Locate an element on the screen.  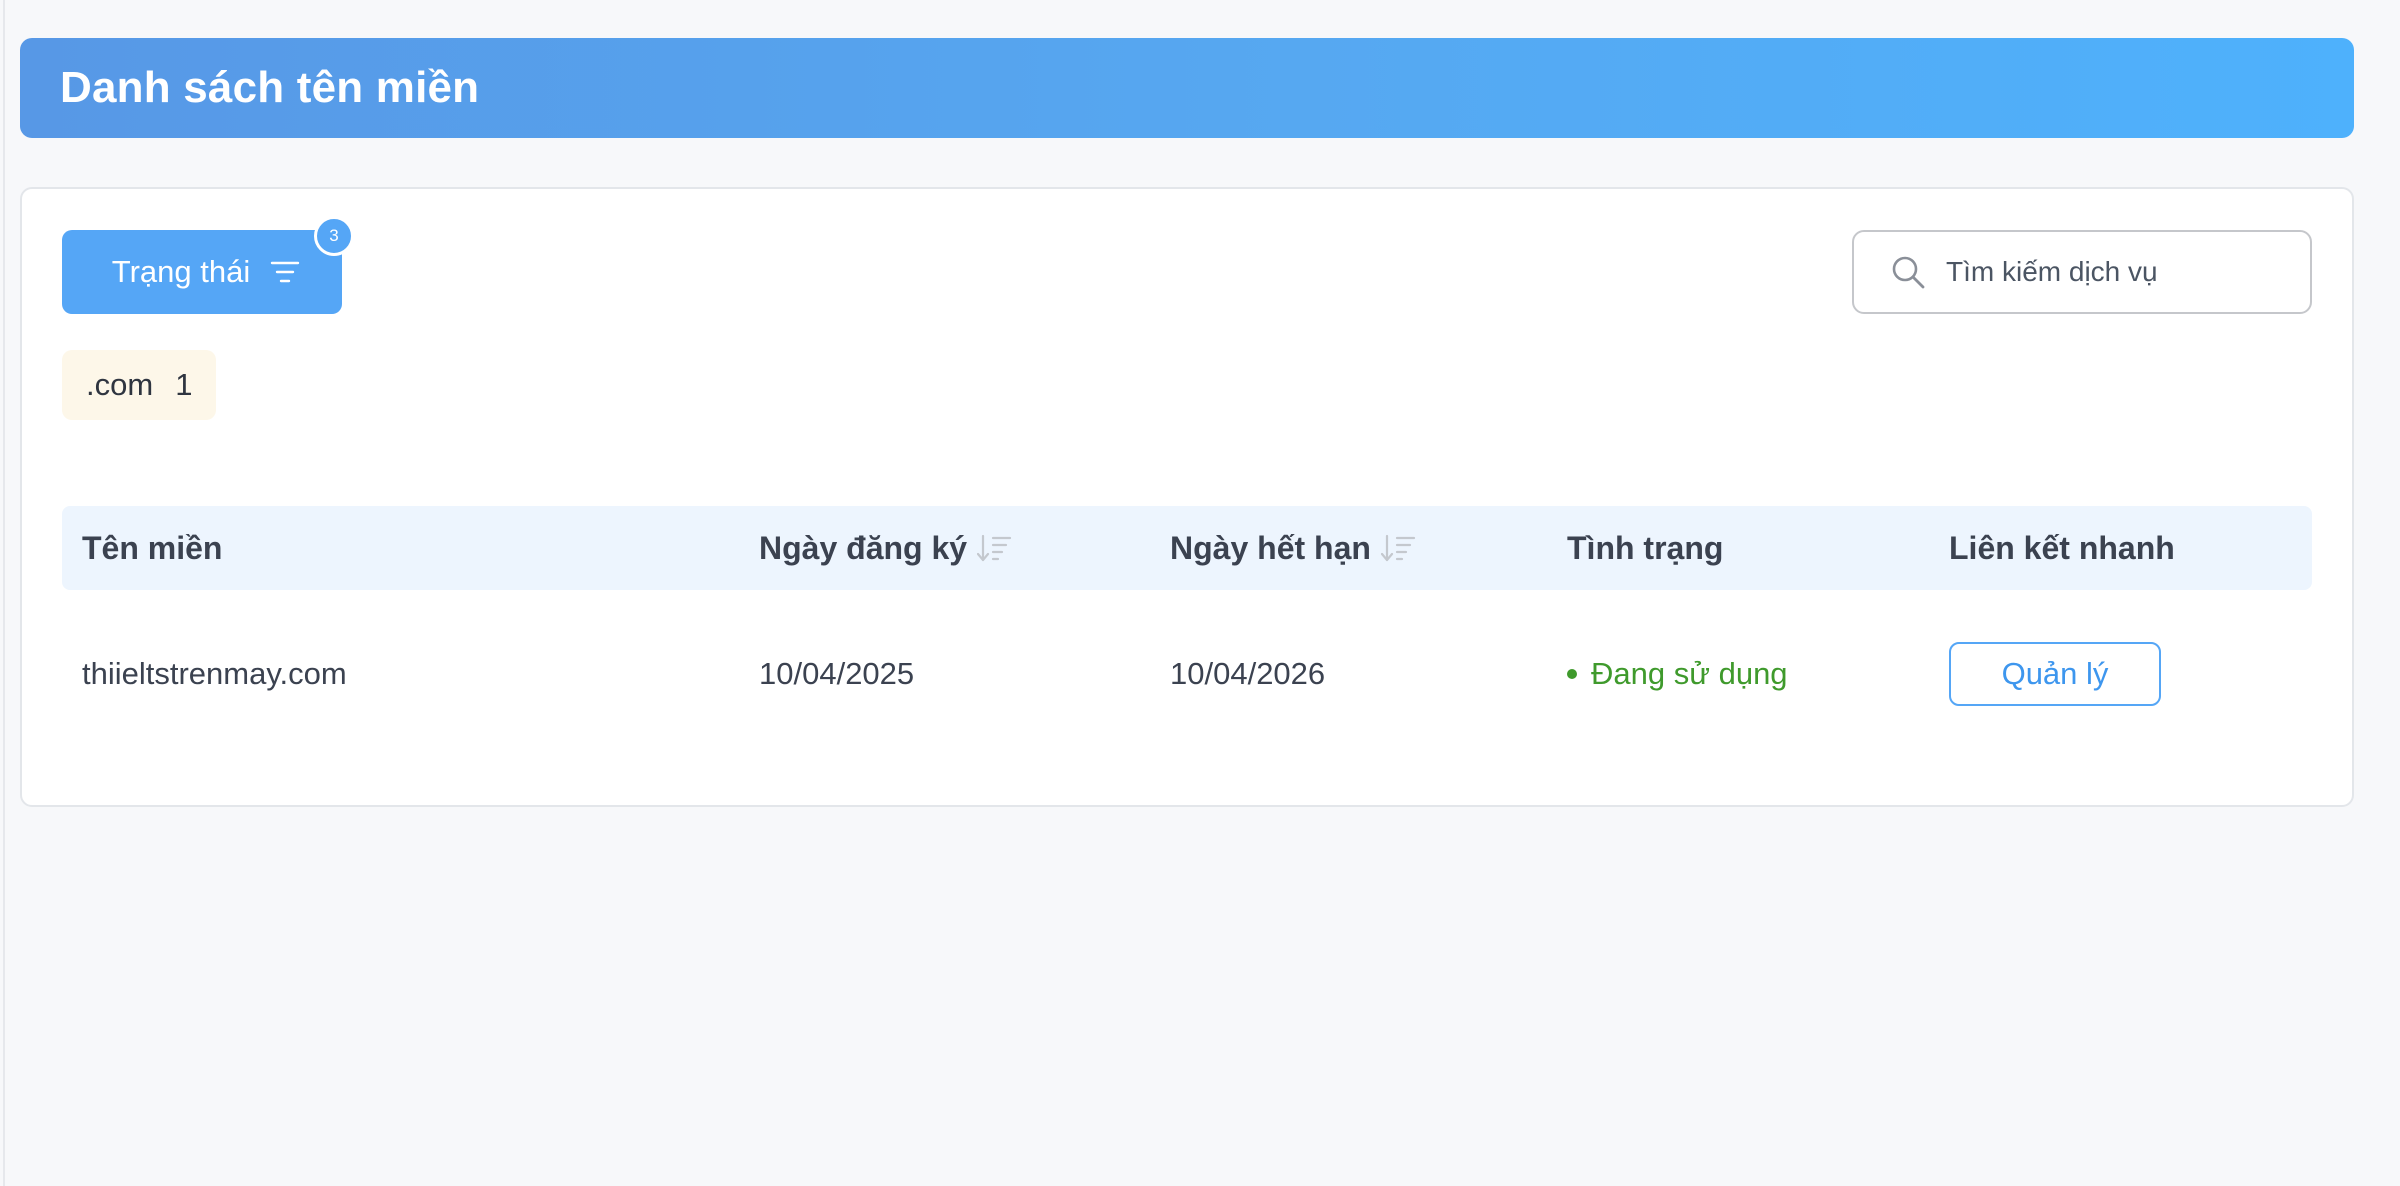
status-dot-icon is located at coordinates (1572, 674).